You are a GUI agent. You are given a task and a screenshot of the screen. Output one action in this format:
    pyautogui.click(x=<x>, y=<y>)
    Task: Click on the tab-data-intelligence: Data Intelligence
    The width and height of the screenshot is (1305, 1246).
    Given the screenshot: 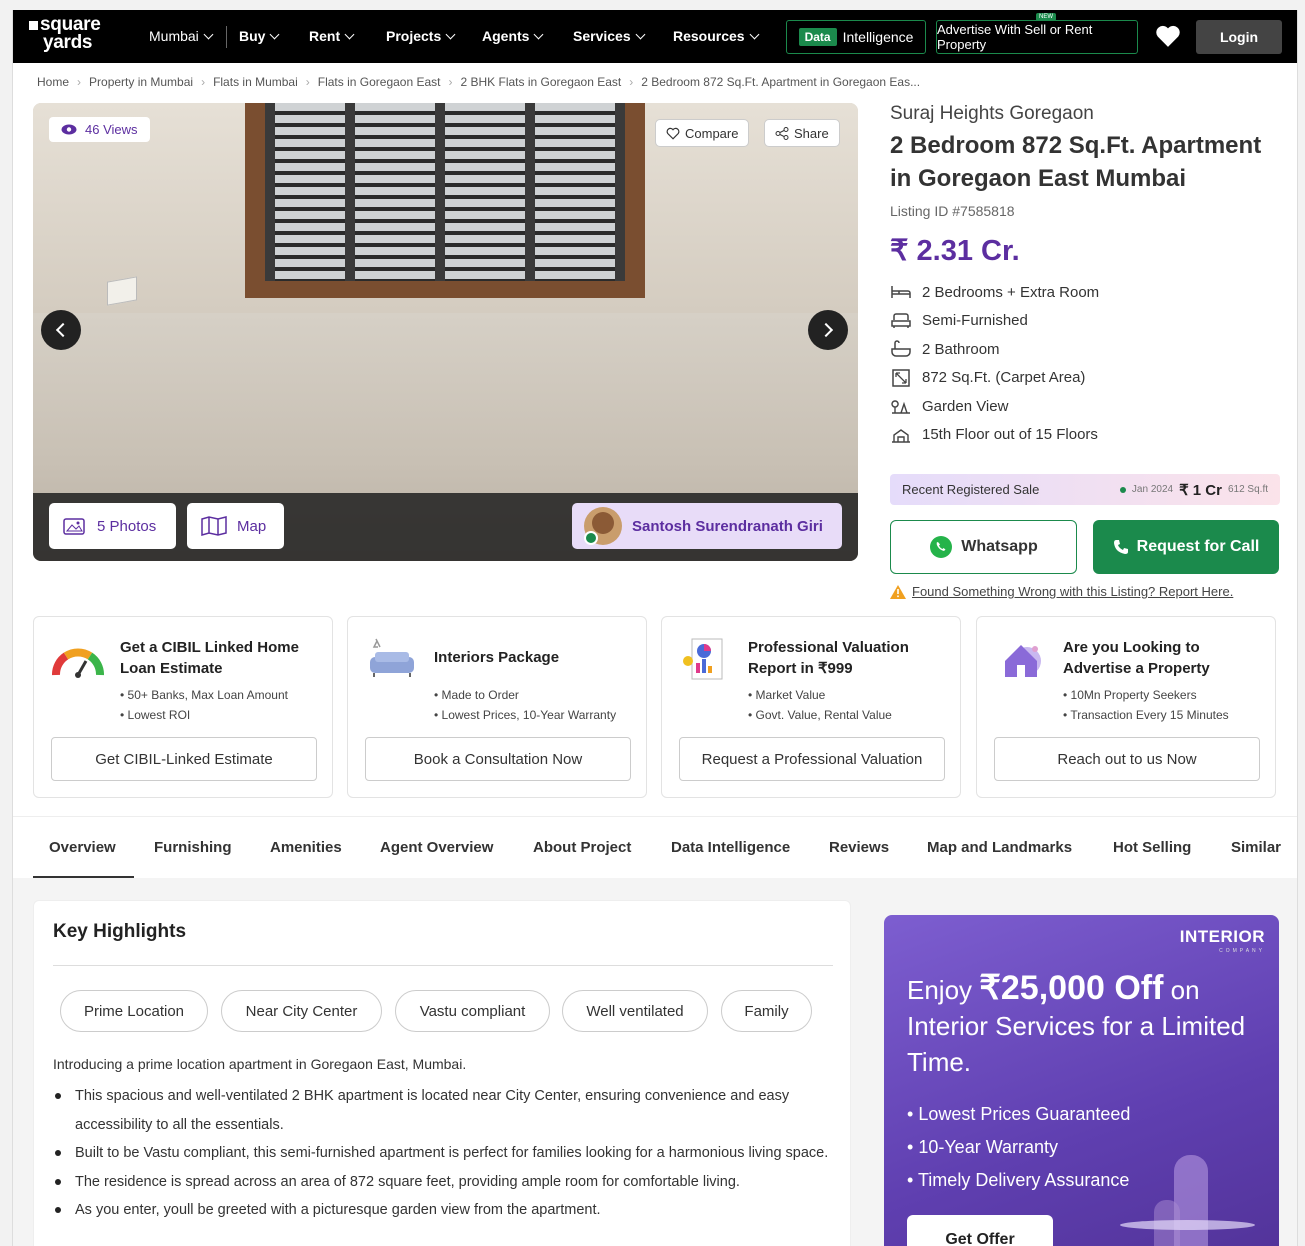 What is the action you would take?
    pyautogui.click(x=730, y=847)
    